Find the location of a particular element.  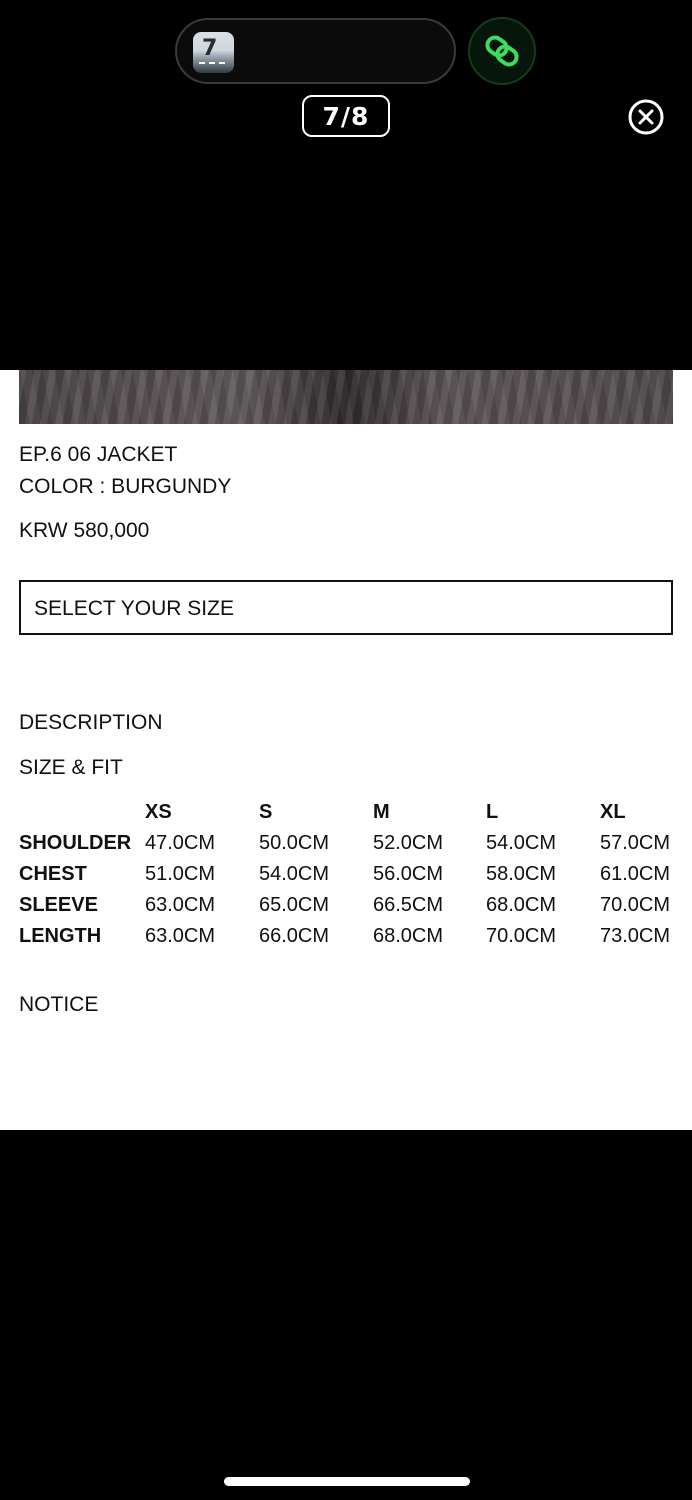

measurement-value: 47.0CM is located at coordinates (180, 843).